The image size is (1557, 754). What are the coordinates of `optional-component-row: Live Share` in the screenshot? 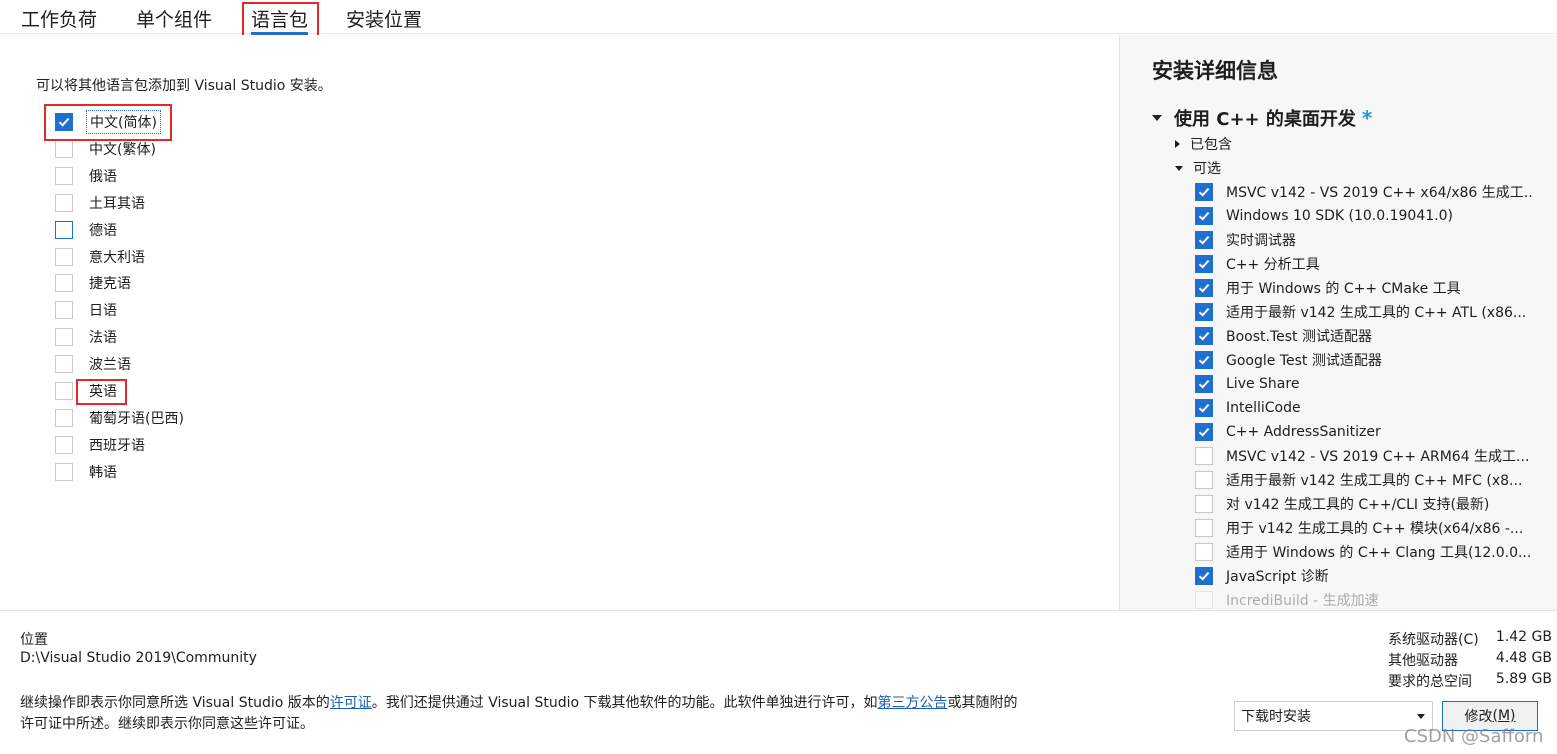 It's located at (1248, 384).